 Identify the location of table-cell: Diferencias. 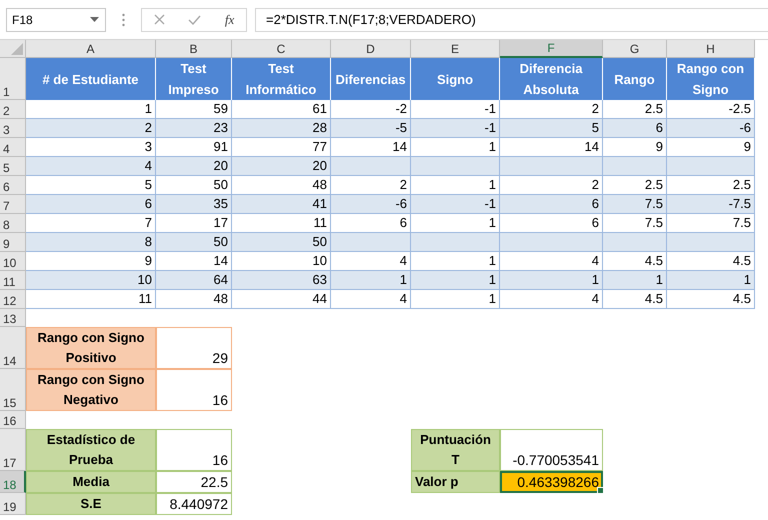
(371, 79).